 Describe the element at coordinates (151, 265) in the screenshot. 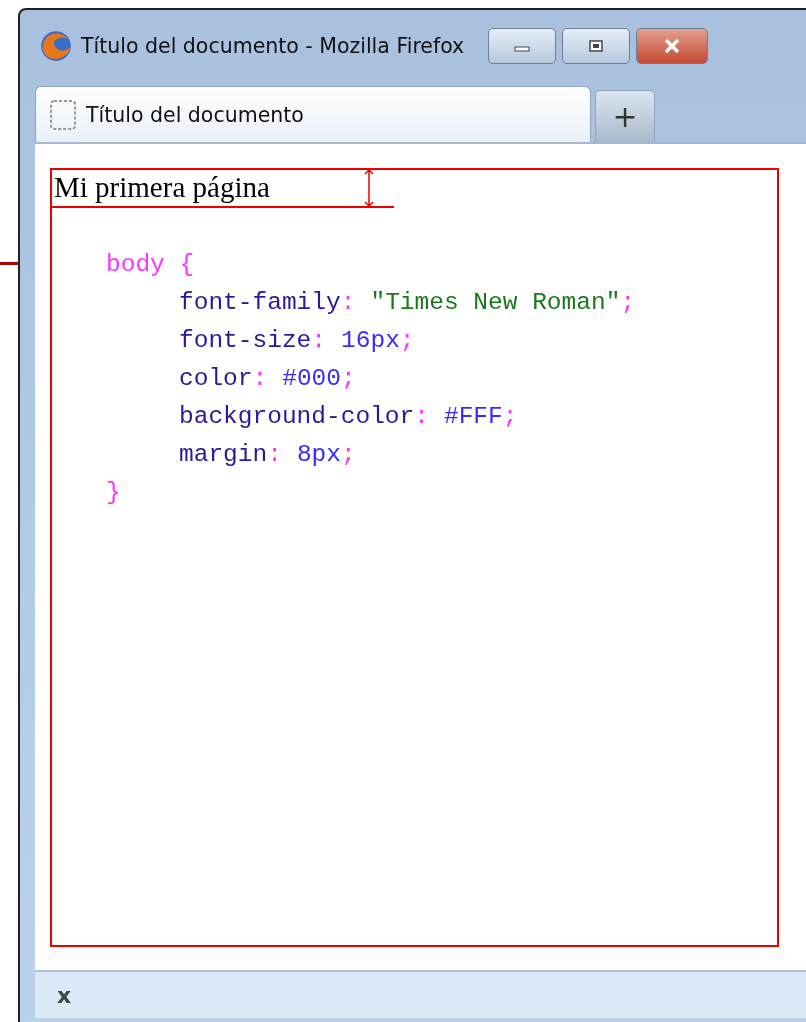

I see `code-line: body {` at that location.